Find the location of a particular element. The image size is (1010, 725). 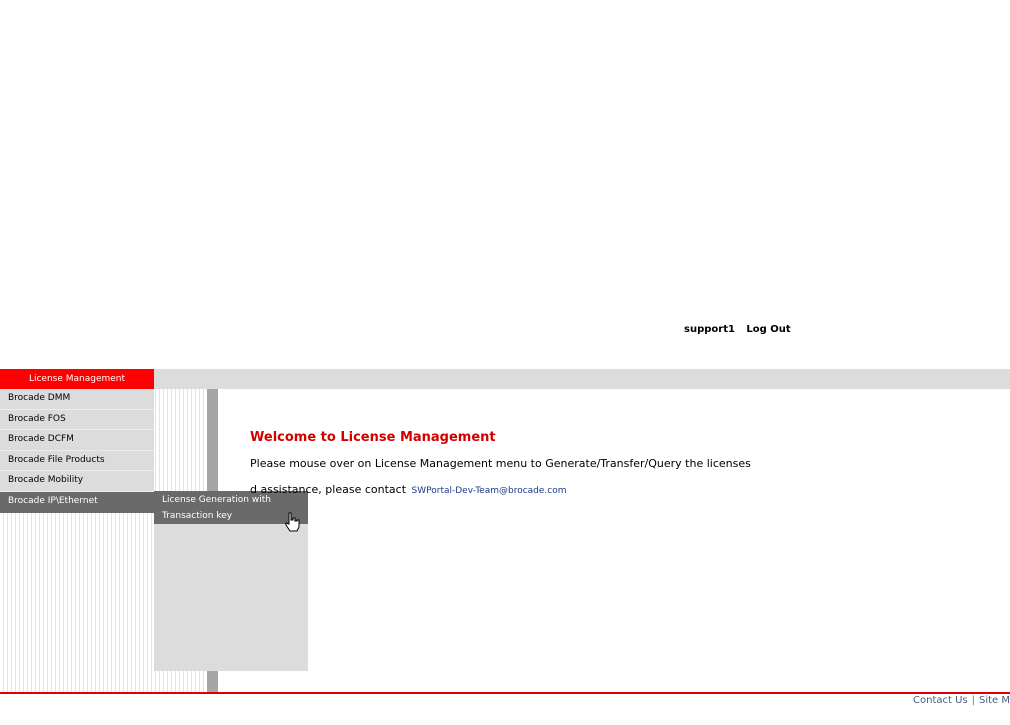

user-bar: support1 Log Out is located at coordinates (737, 329).